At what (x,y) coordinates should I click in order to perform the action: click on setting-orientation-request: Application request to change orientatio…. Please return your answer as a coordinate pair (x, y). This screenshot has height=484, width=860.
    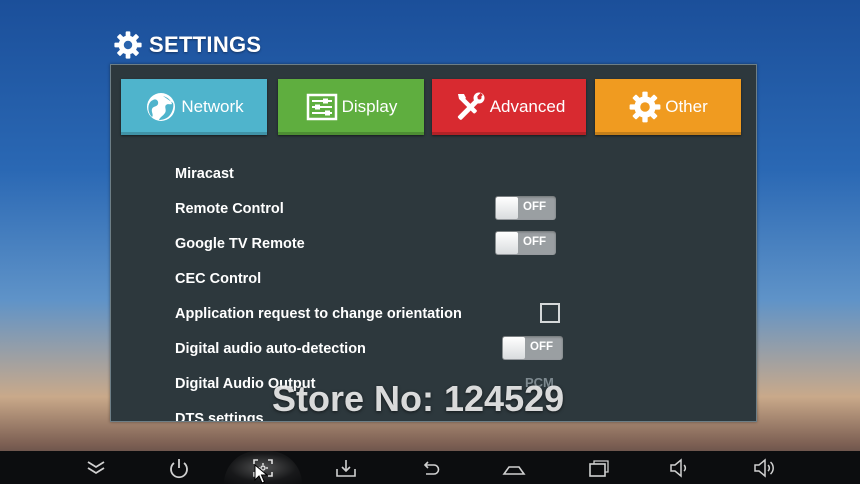
    Looking at the image, I should click on (445, 313).